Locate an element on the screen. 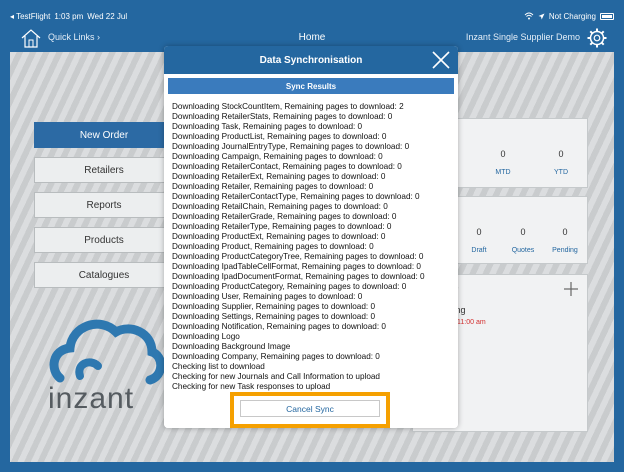 This screenshot has width=624, height=472. products-button: Products is located at coordinates (104, 240).